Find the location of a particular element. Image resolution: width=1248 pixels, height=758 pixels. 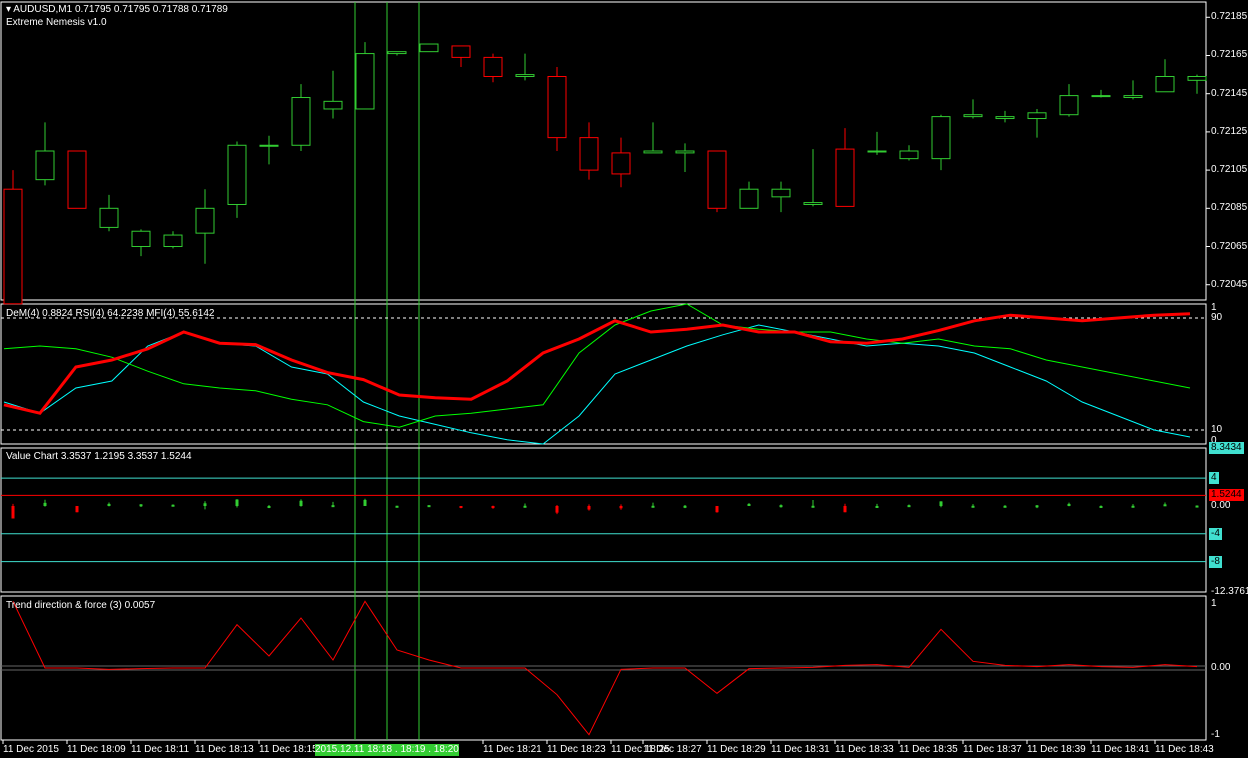

trend-title: Trend direction & force (3) 0.0057 is located at coordinates (81, 605).